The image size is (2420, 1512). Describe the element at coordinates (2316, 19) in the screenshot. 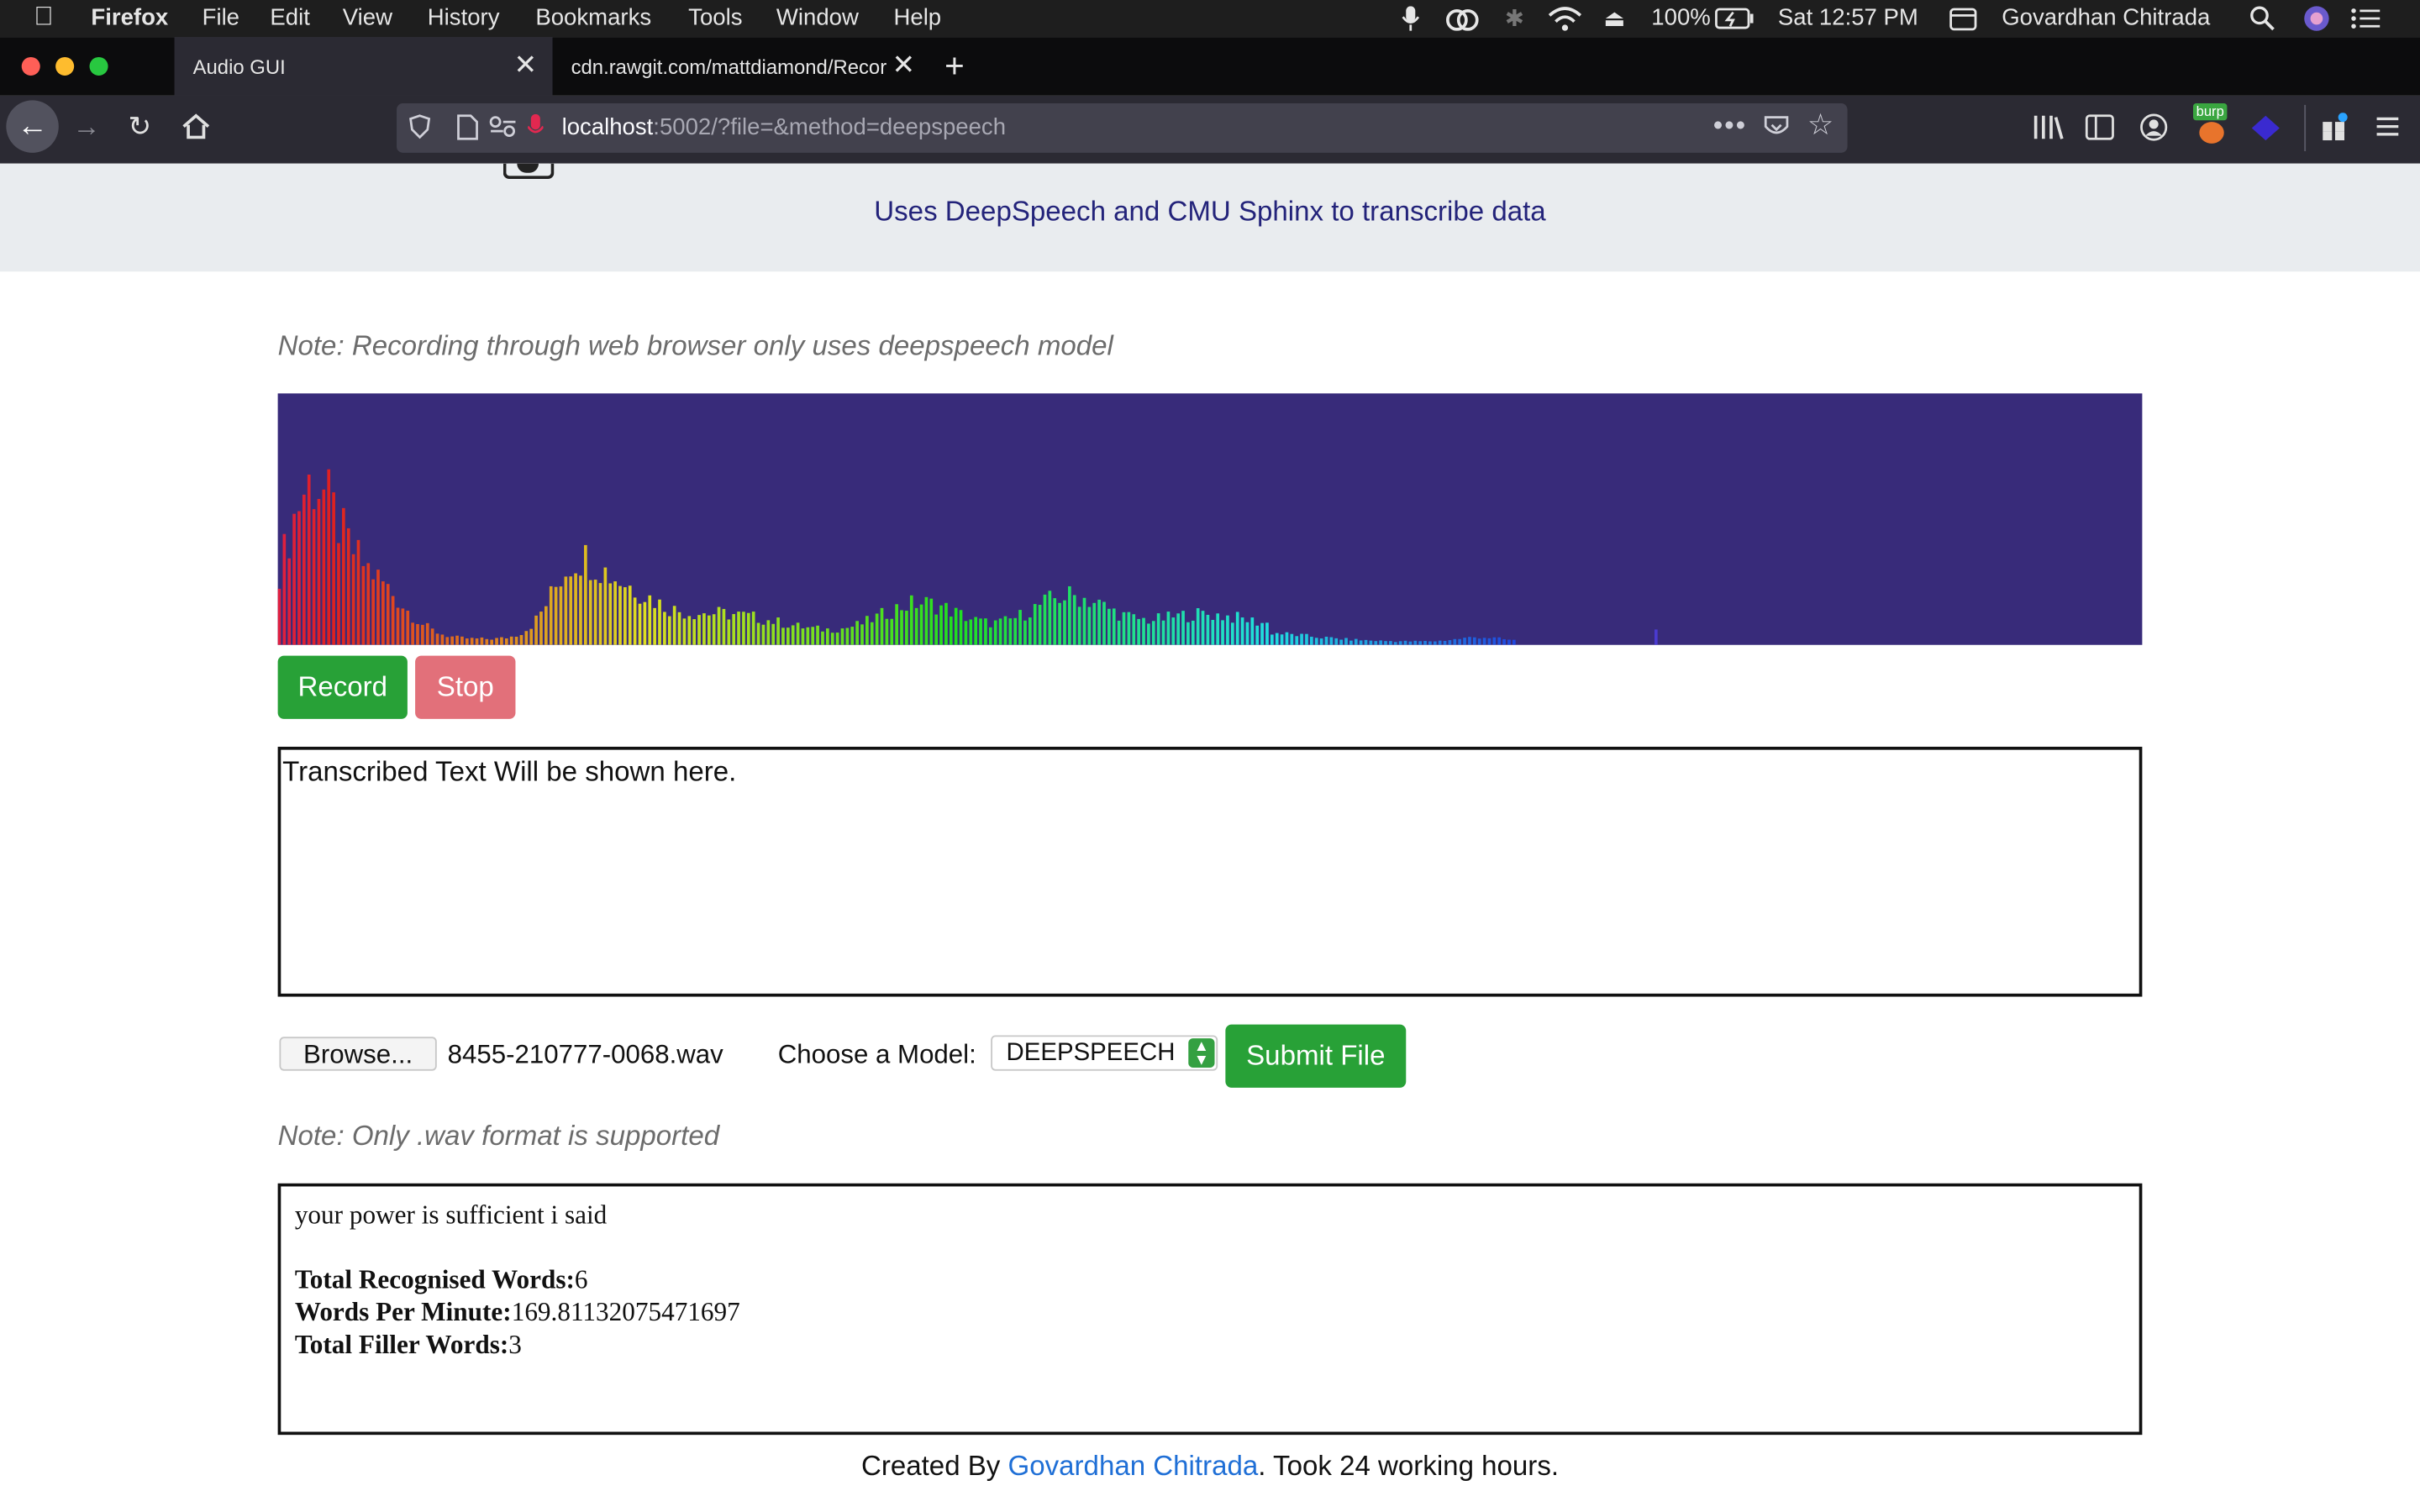

I see `siri-icon` at that location.